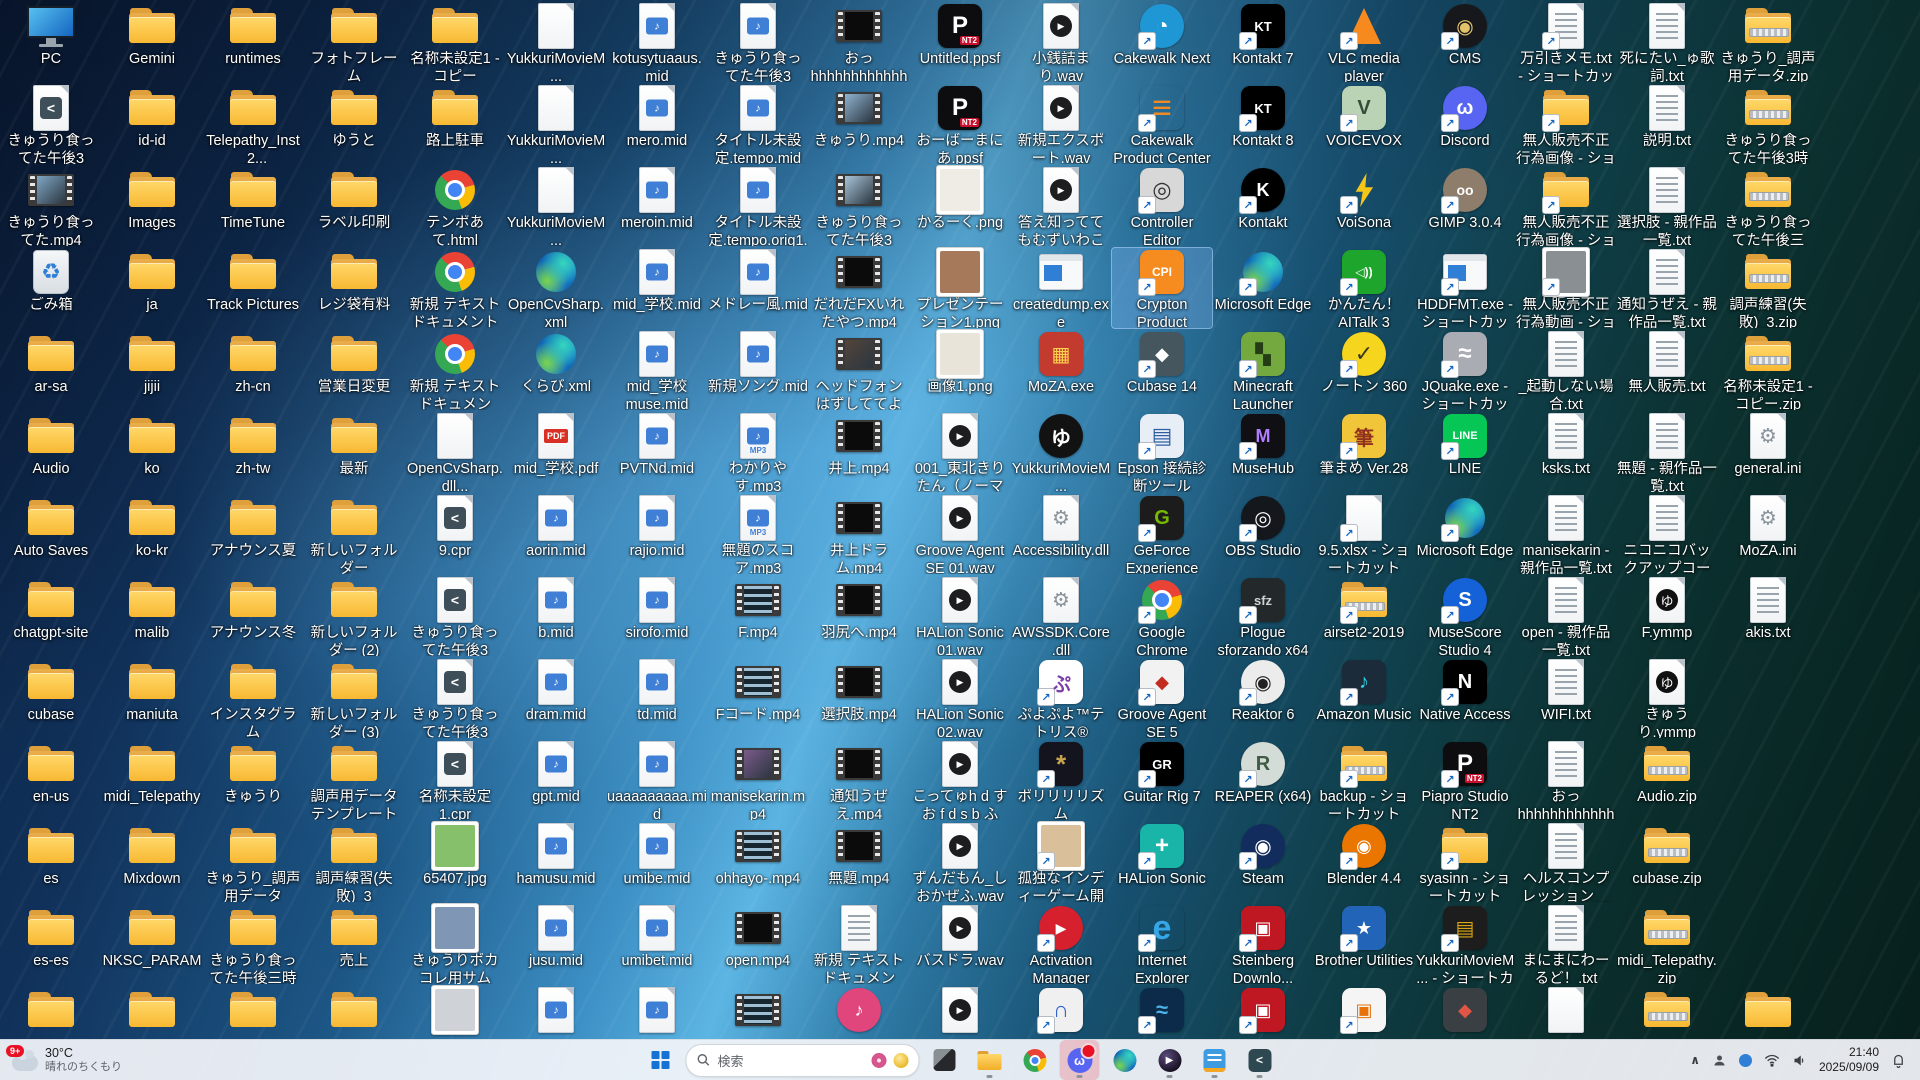 This screenshot has width=1920, height=1080. I want to click on desktop-icon: ▶答え知っててもむずいわこれ.wav, so click(1061, 206).